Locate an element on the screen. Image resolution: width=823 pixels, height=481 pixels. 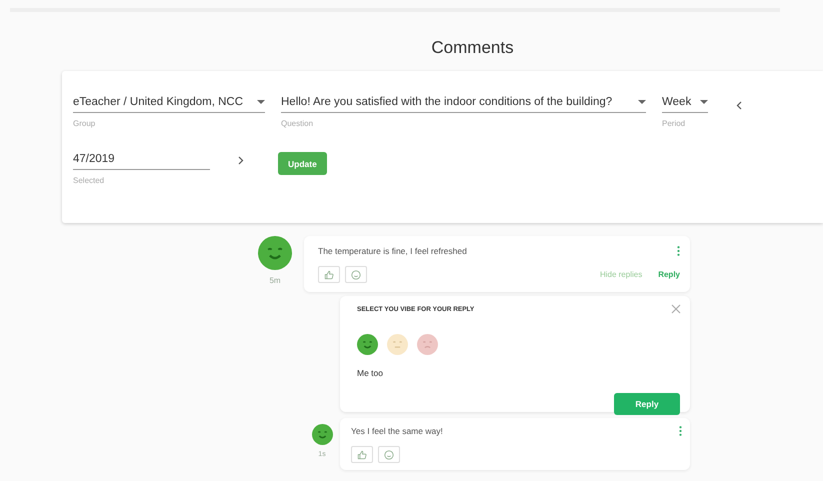
input-field: 47/2019 is located at coordinates (141, 161).